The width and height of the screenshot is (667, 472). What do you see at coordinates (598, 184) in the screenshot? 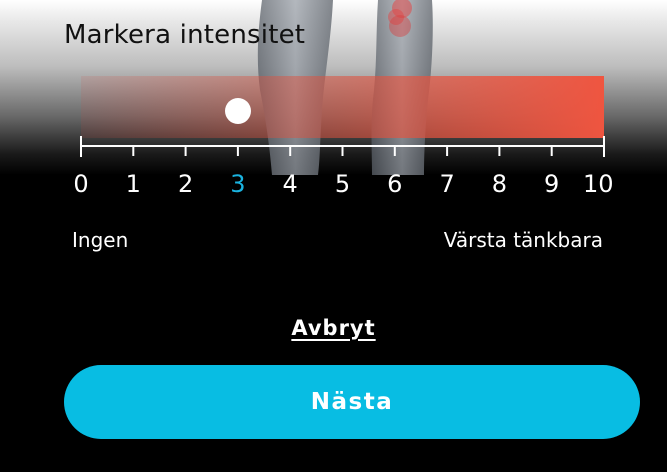
I see `tick-label-10: 10` at bounding box center [598, 184].